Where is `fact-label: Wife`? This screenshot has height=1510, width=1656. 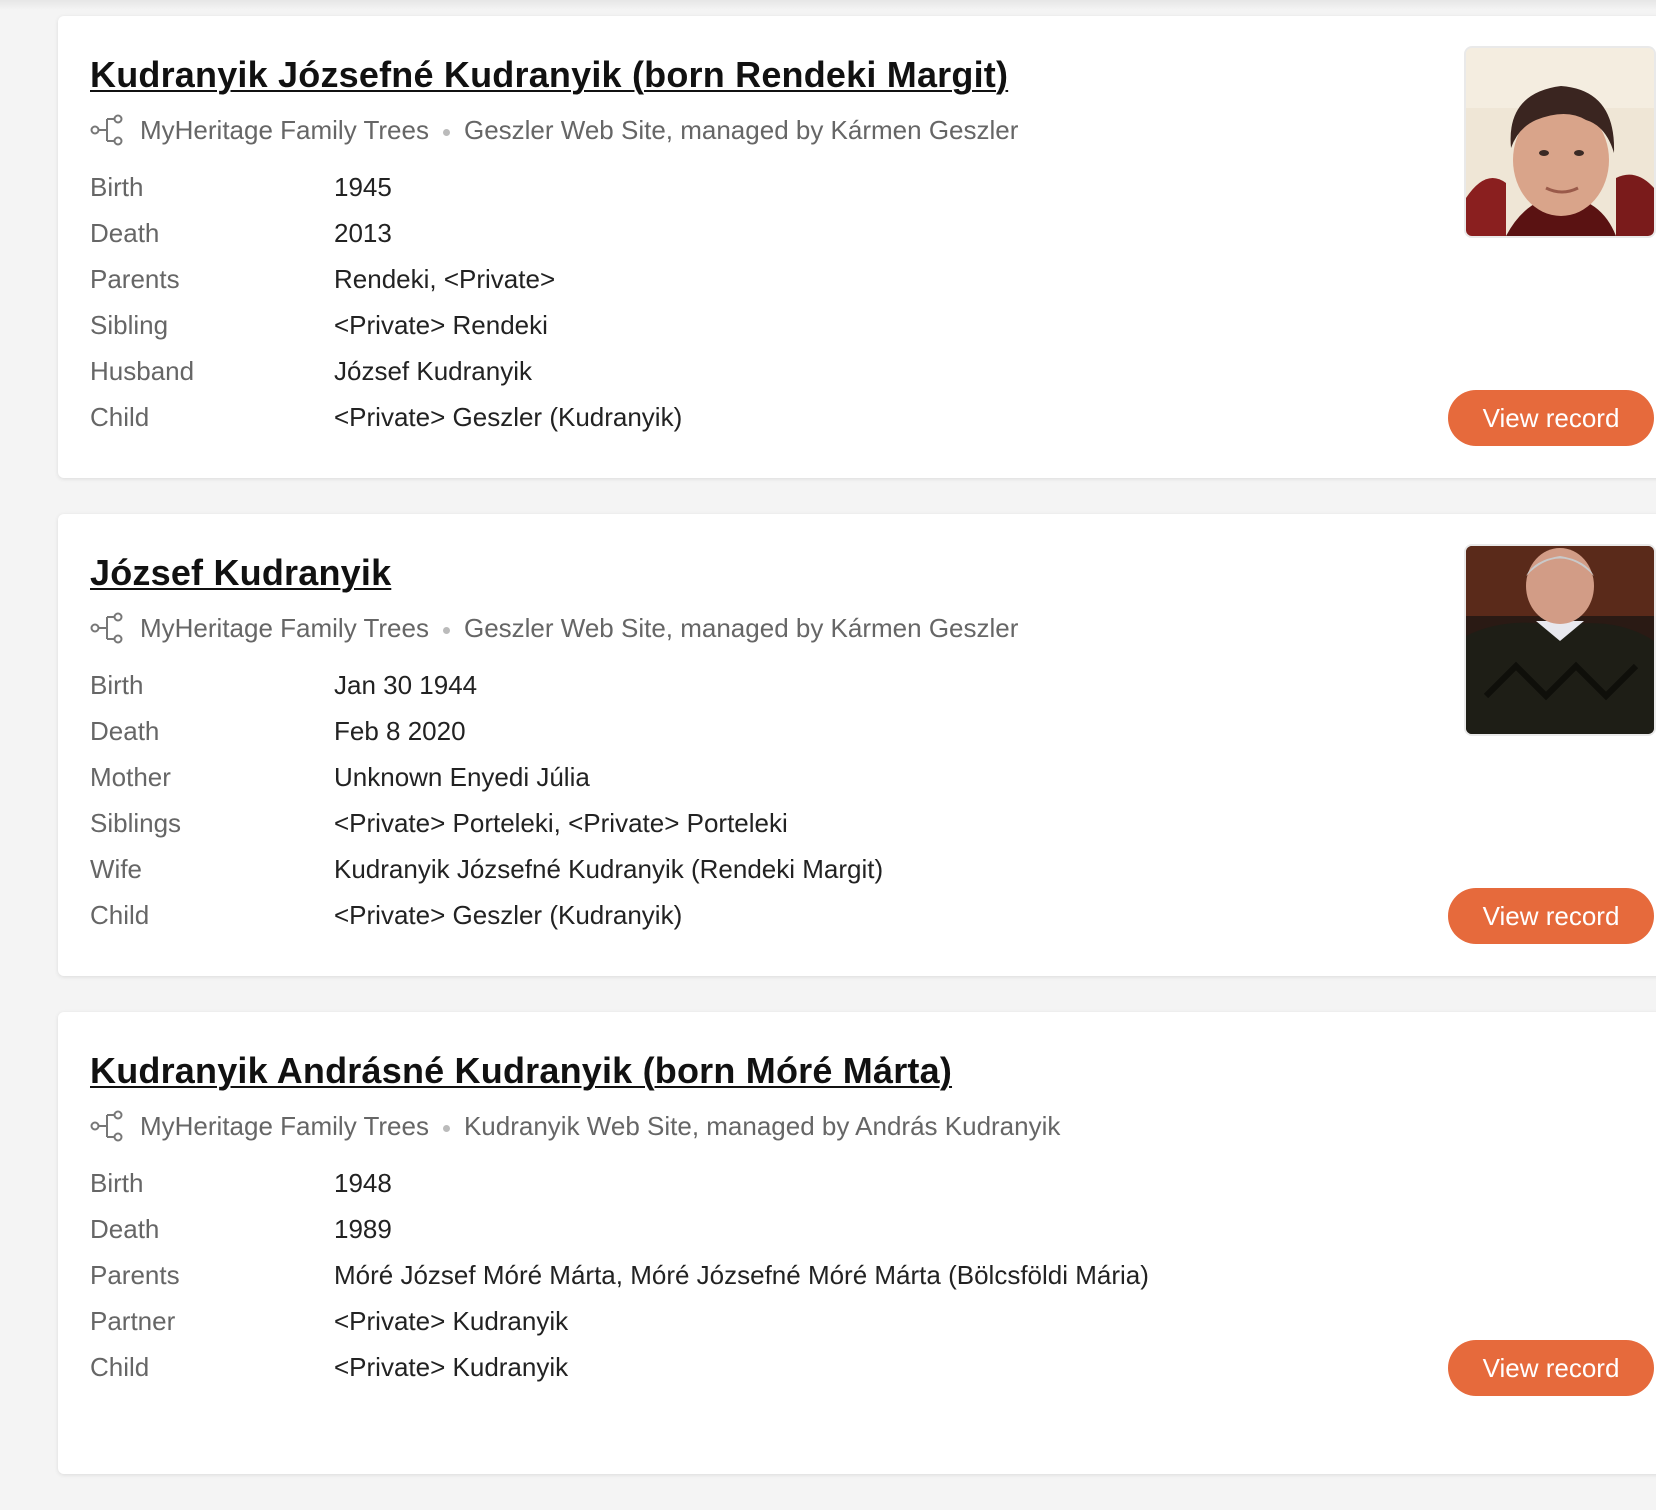
fact-label: Wife is located at coordinates (116, 868).